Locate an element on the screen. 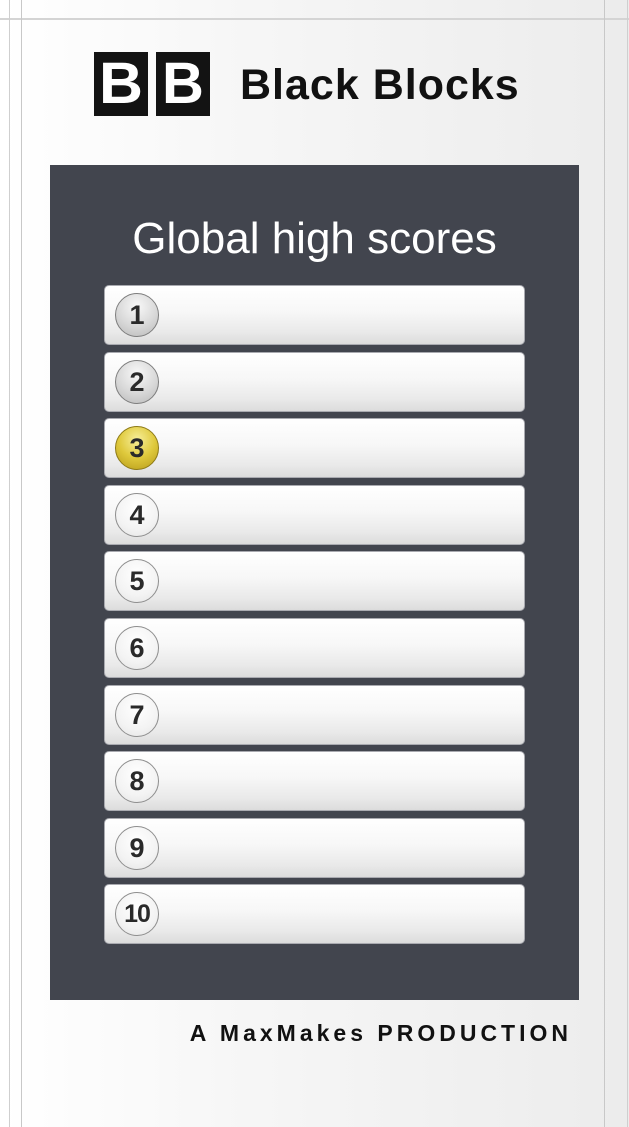 The height and width of the screenshot is (1127, 629). rank-badge: 10 is located at coordinates (137, 914).